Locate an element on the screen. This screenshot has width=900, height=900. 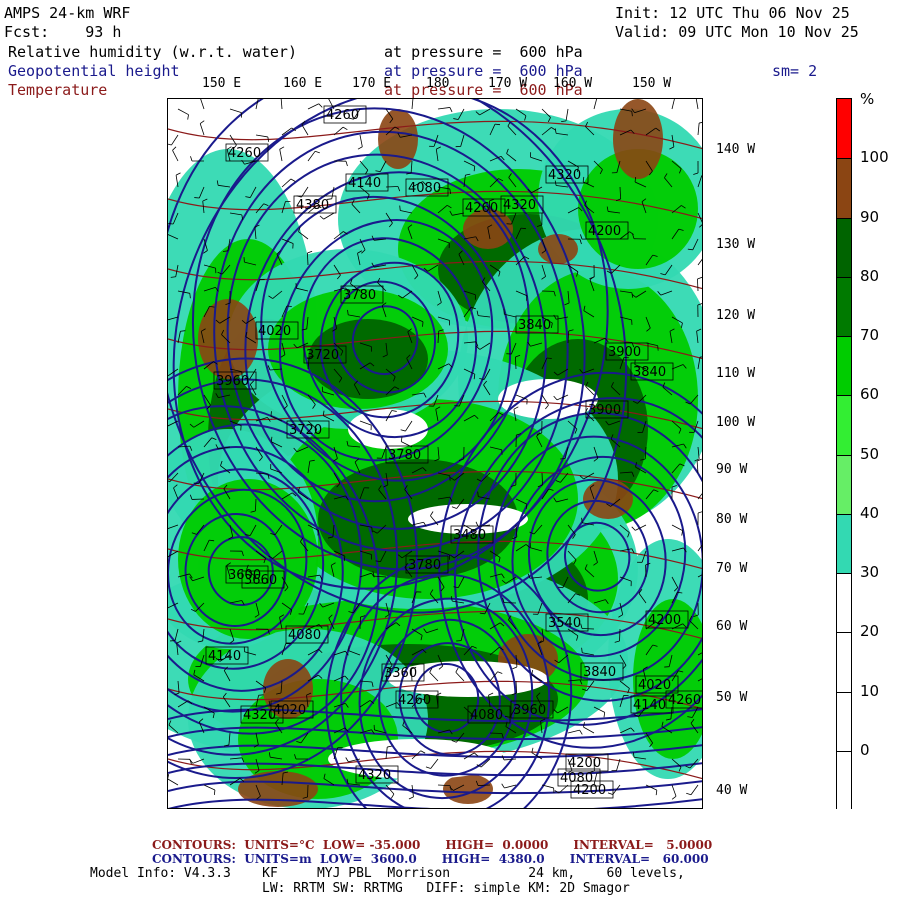
colorbar-tick-label: 30 is located at coordinates (870, 572).